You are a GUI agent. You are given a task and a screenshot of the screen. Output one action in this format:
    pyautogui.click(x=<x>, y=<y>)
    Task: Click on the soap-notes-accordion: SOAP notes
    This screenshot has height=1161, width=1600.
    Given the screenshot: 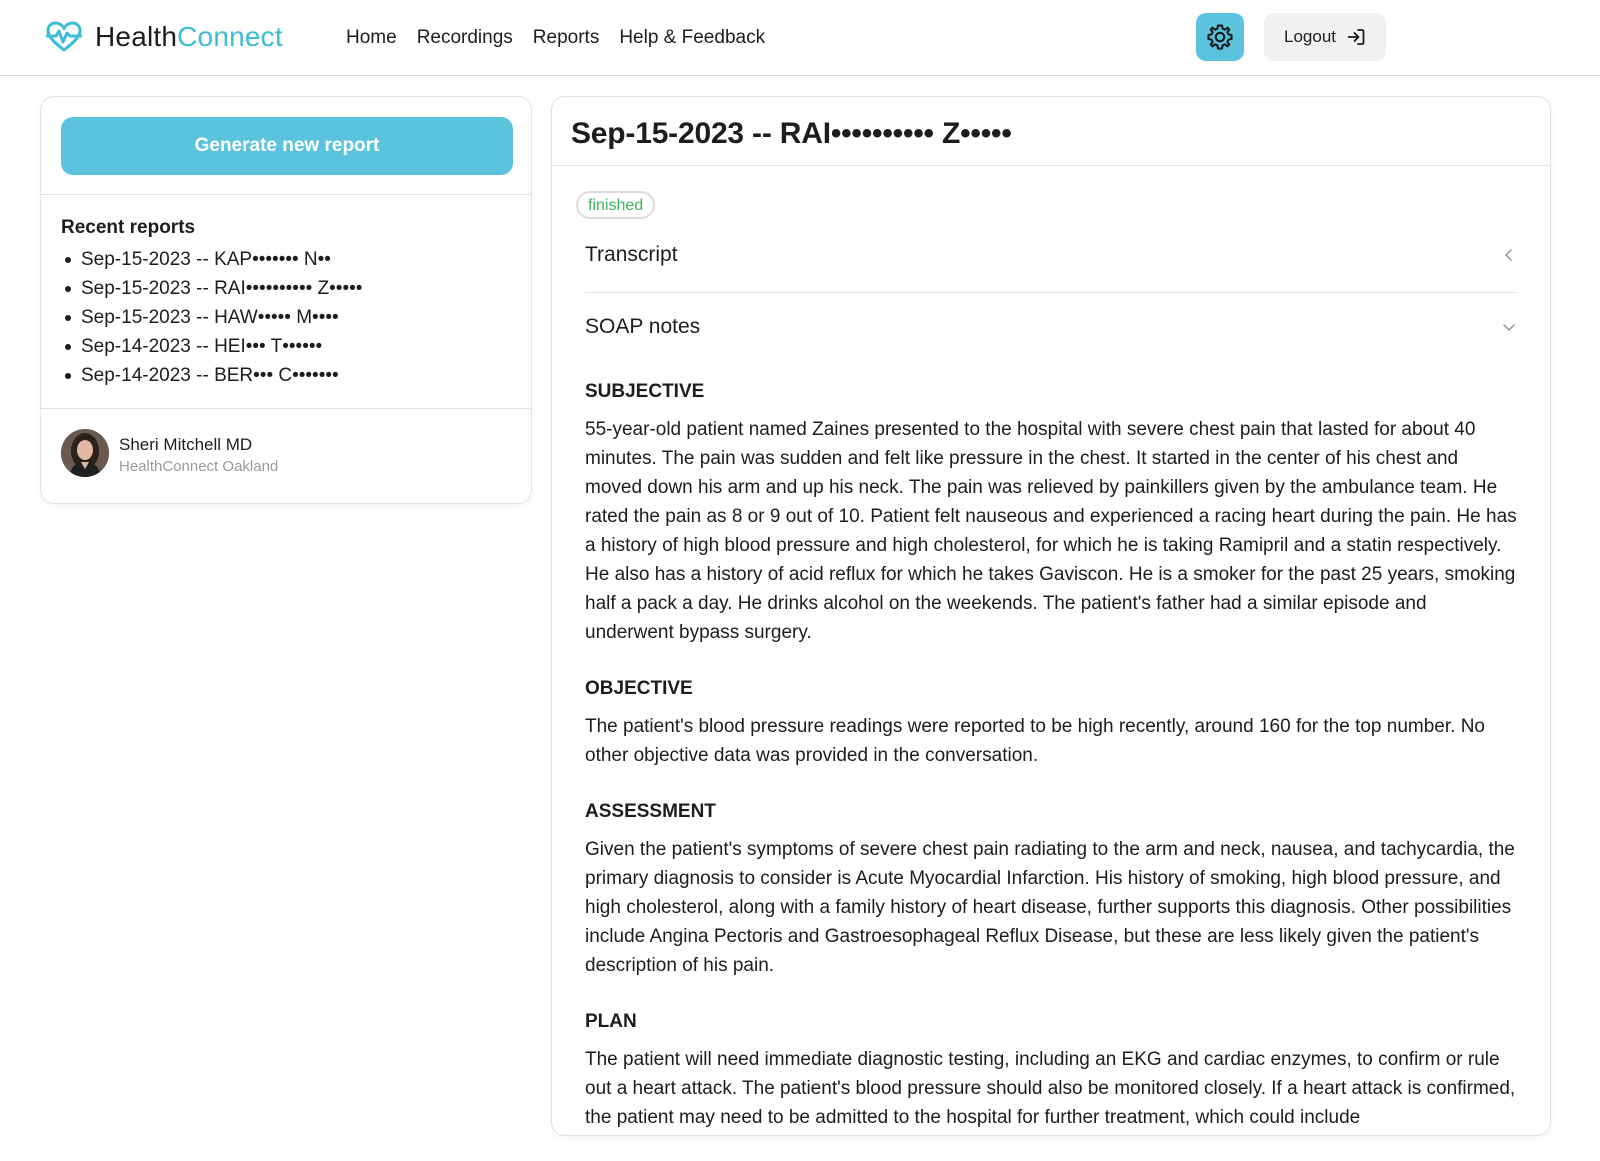 What is the action you would take?
    pyautogui.click(x=1051, y=337)
    